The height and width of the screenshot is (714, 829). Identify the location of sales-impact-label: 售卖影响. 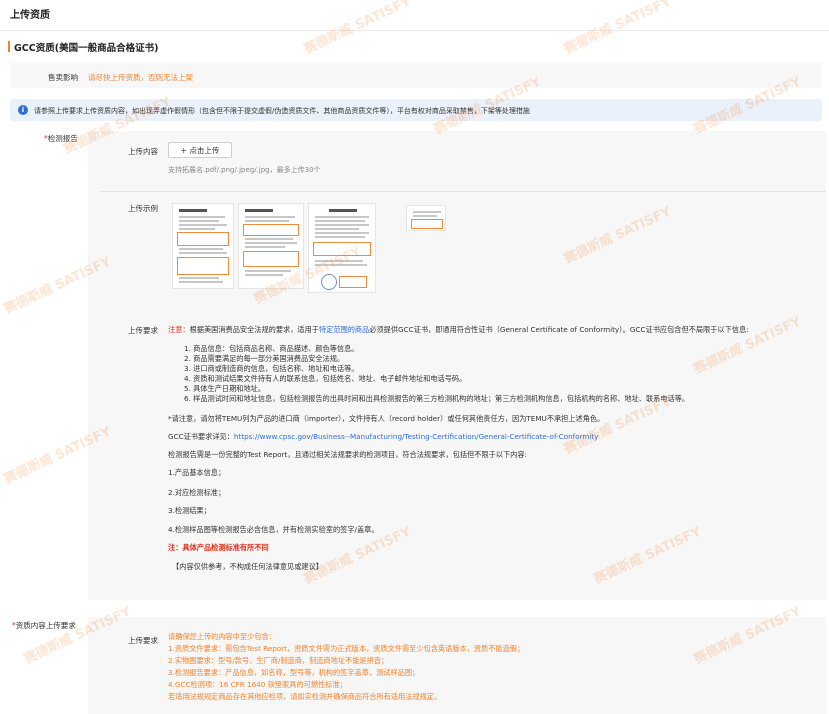
(63, 77).